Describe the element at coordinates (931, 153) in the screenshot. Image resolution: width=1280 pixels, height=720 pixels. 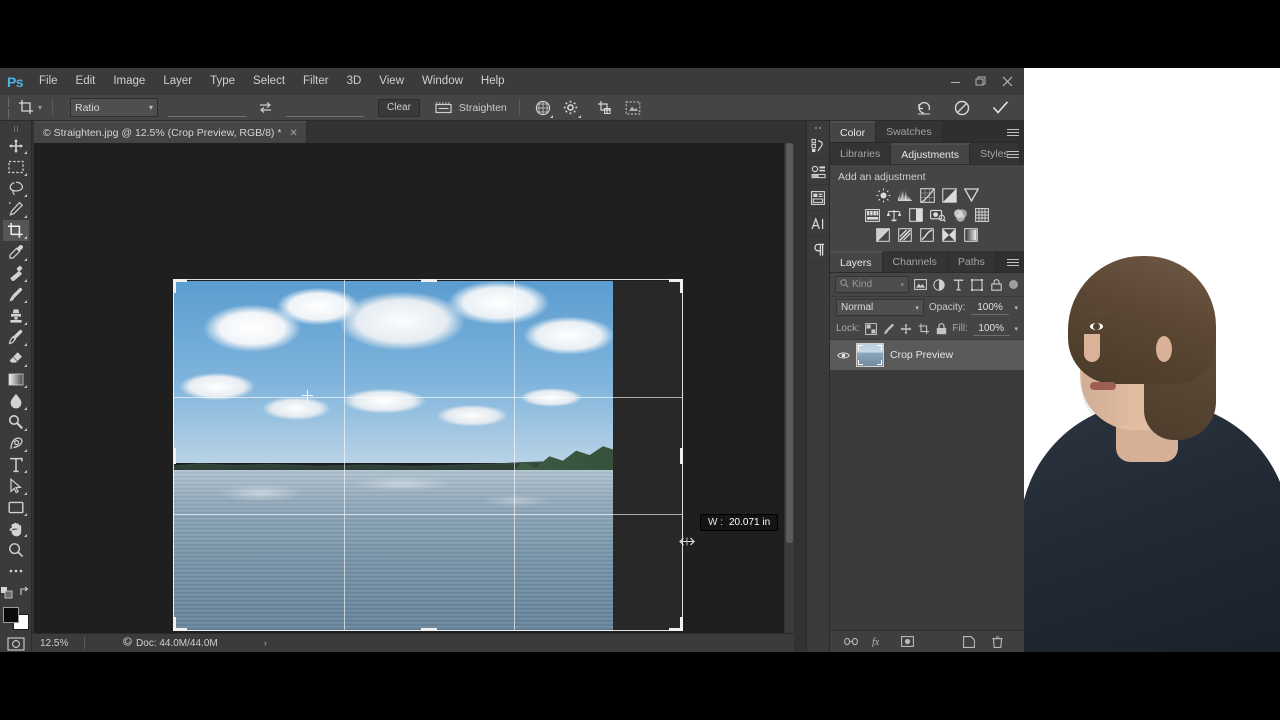
I see `tab-adjustments: Adjustments` at that location.